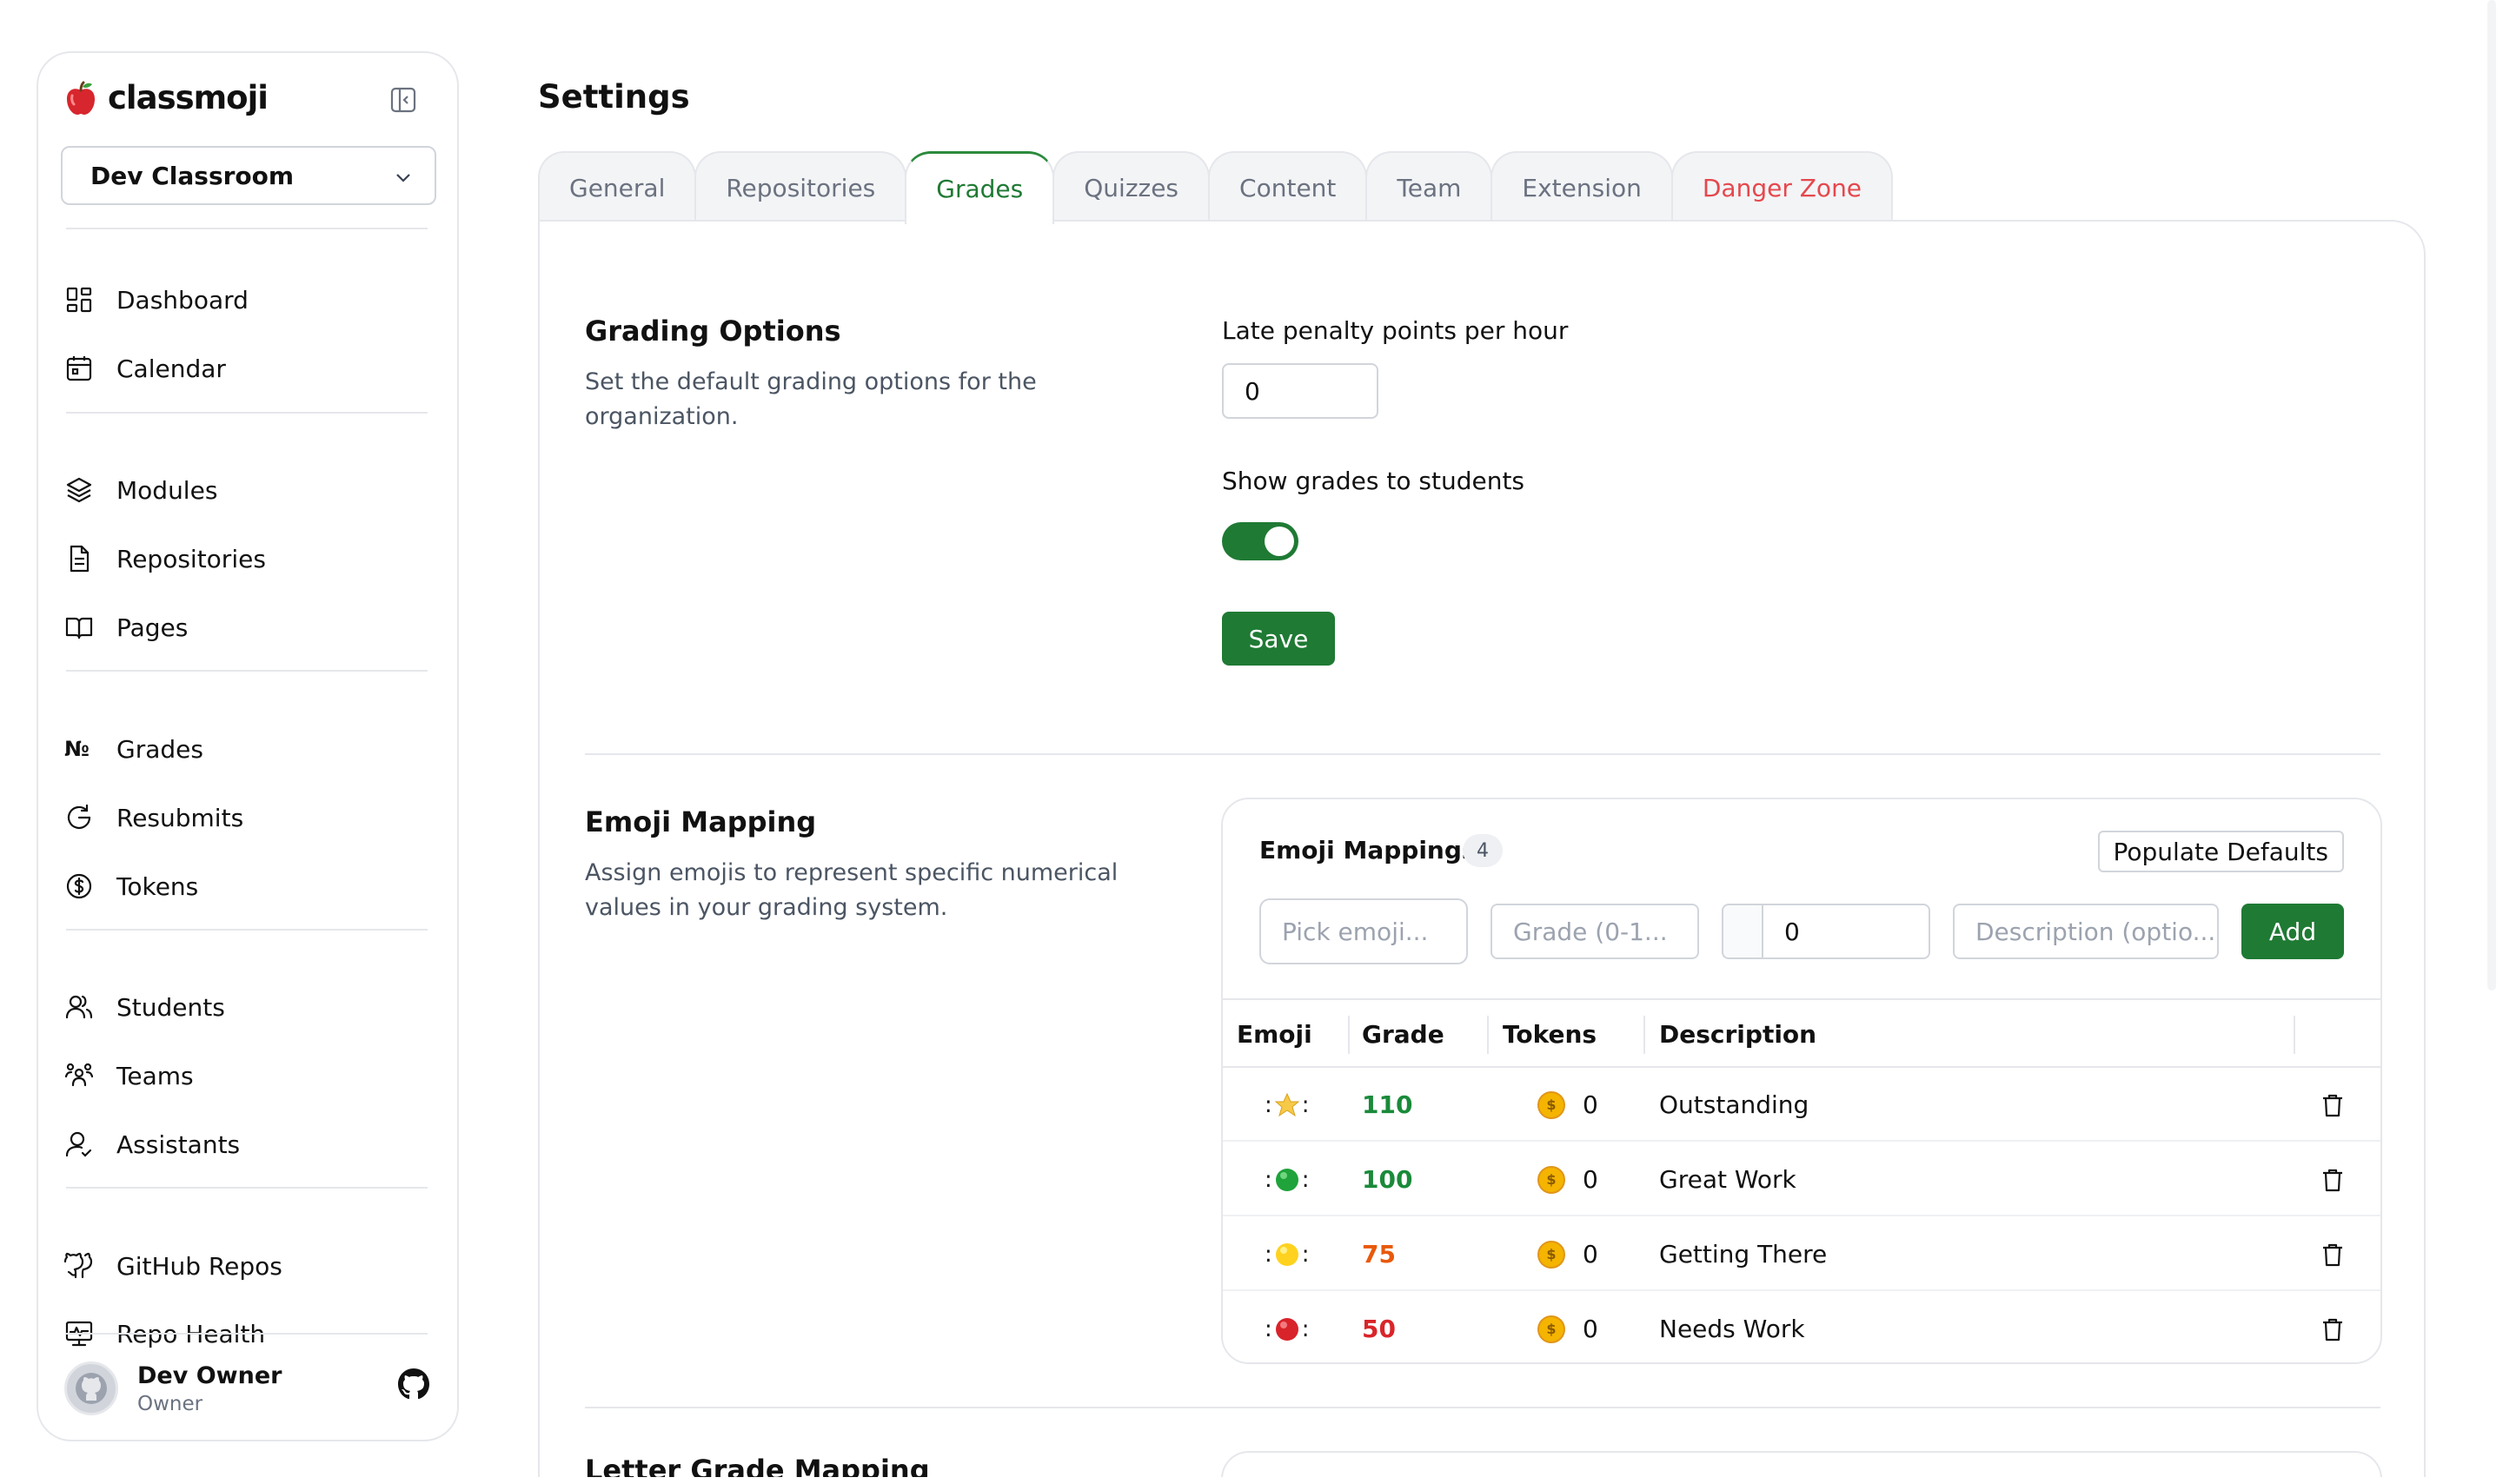  I want to click on dollar-icon, so click(79, 886).